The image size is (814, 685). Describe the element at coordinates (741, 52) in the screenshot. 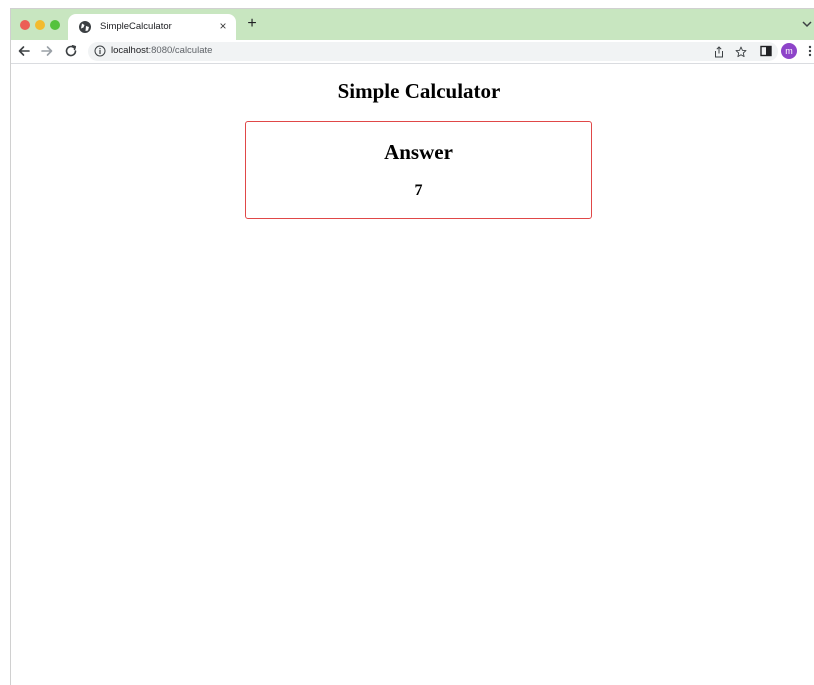

I see `star-icon` at that location.